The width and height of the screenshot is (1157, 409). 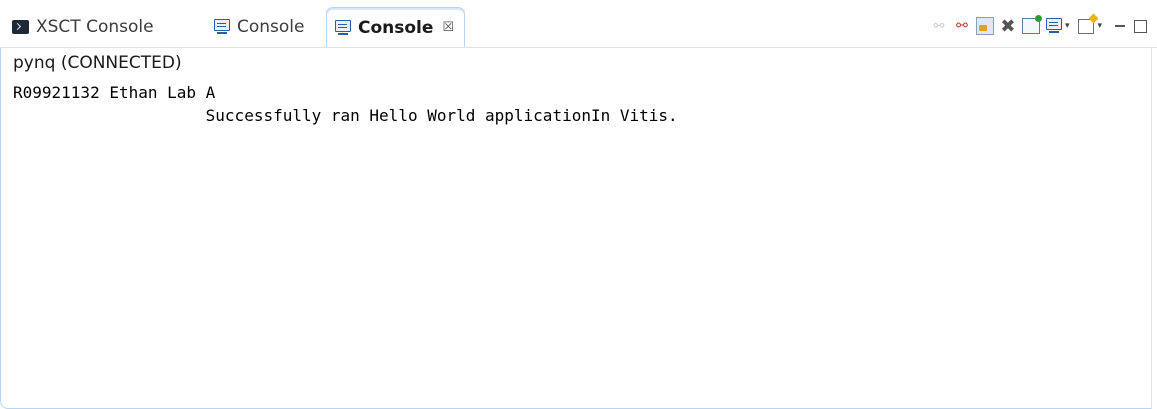 What do you see at coordinates (97, 63) in the screenshot?
I see `connection-status: pynq (CONNECTED)` at bounding box center [97, 63].